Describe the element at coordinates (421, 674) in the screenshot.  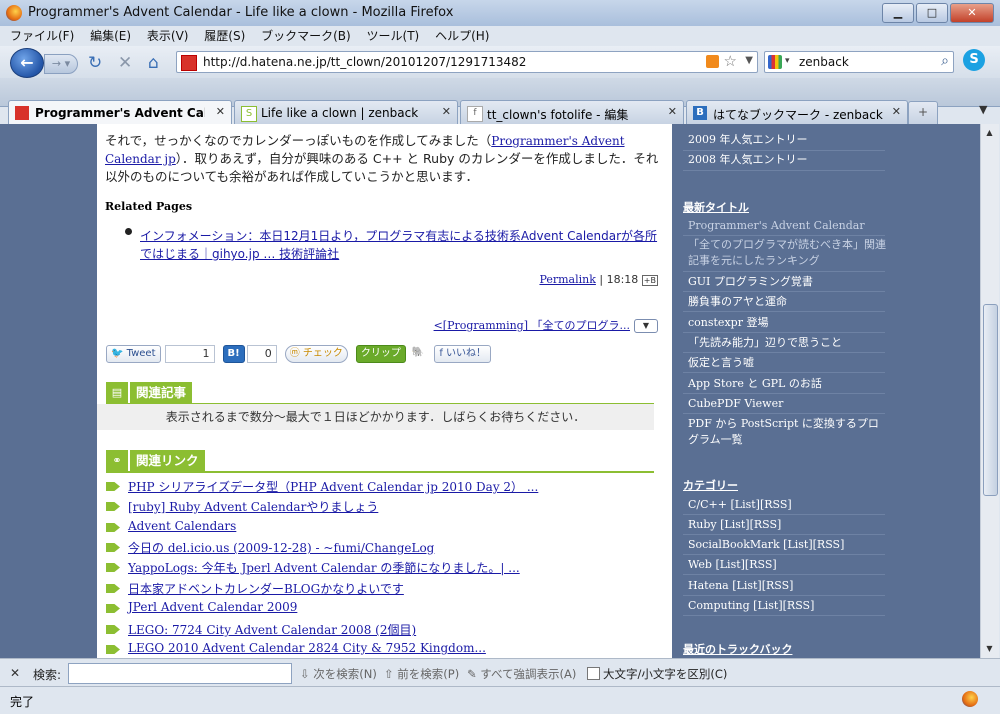
I see `find-previous-button: ⇧ 前を検索(P)` at that location.